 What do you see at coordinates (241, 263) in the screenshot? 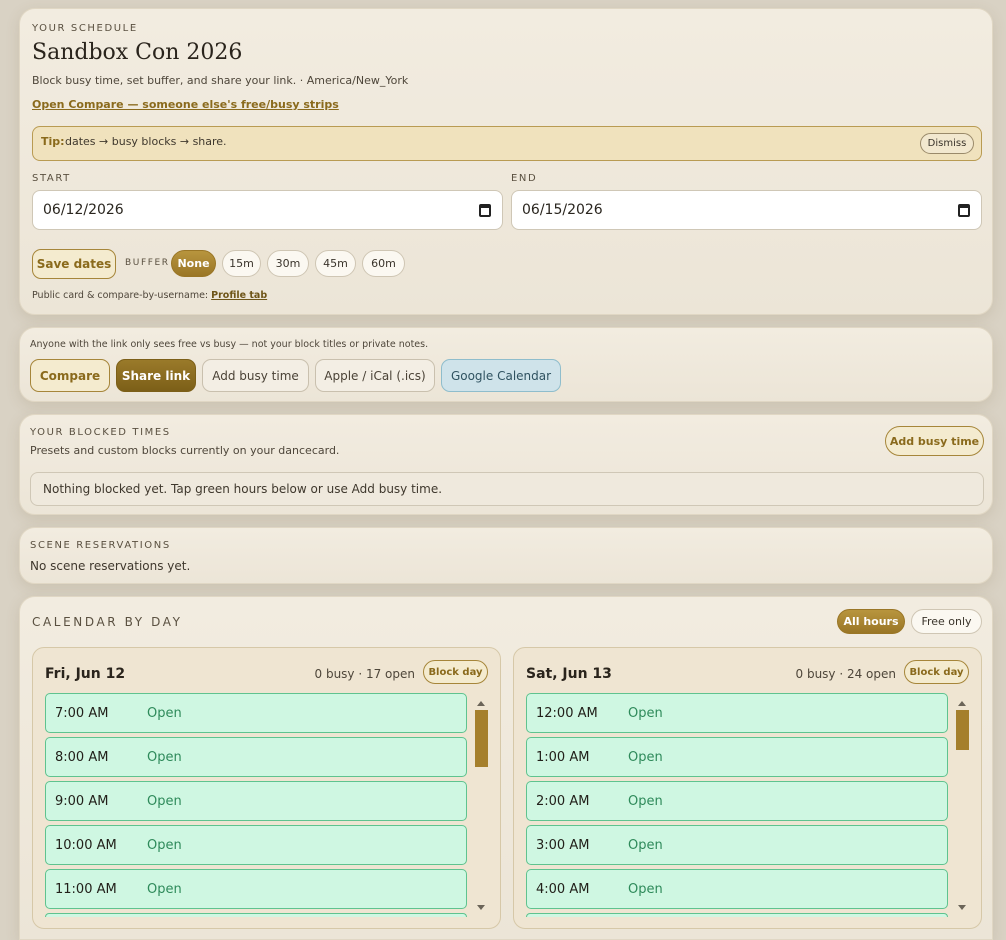
I see `buffer-15m: 15m` at bounding box center [241, 263].